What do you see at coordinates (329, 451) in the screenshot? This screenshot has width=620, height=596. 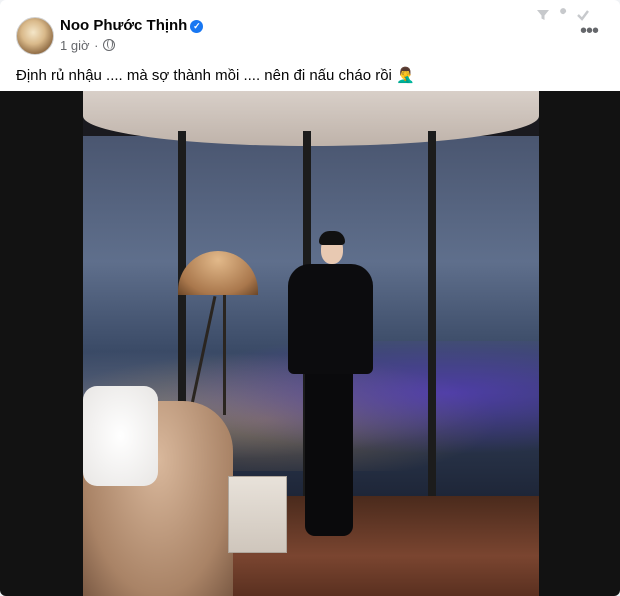 I see `photo-person-legs` at bounding box center [329, 451].